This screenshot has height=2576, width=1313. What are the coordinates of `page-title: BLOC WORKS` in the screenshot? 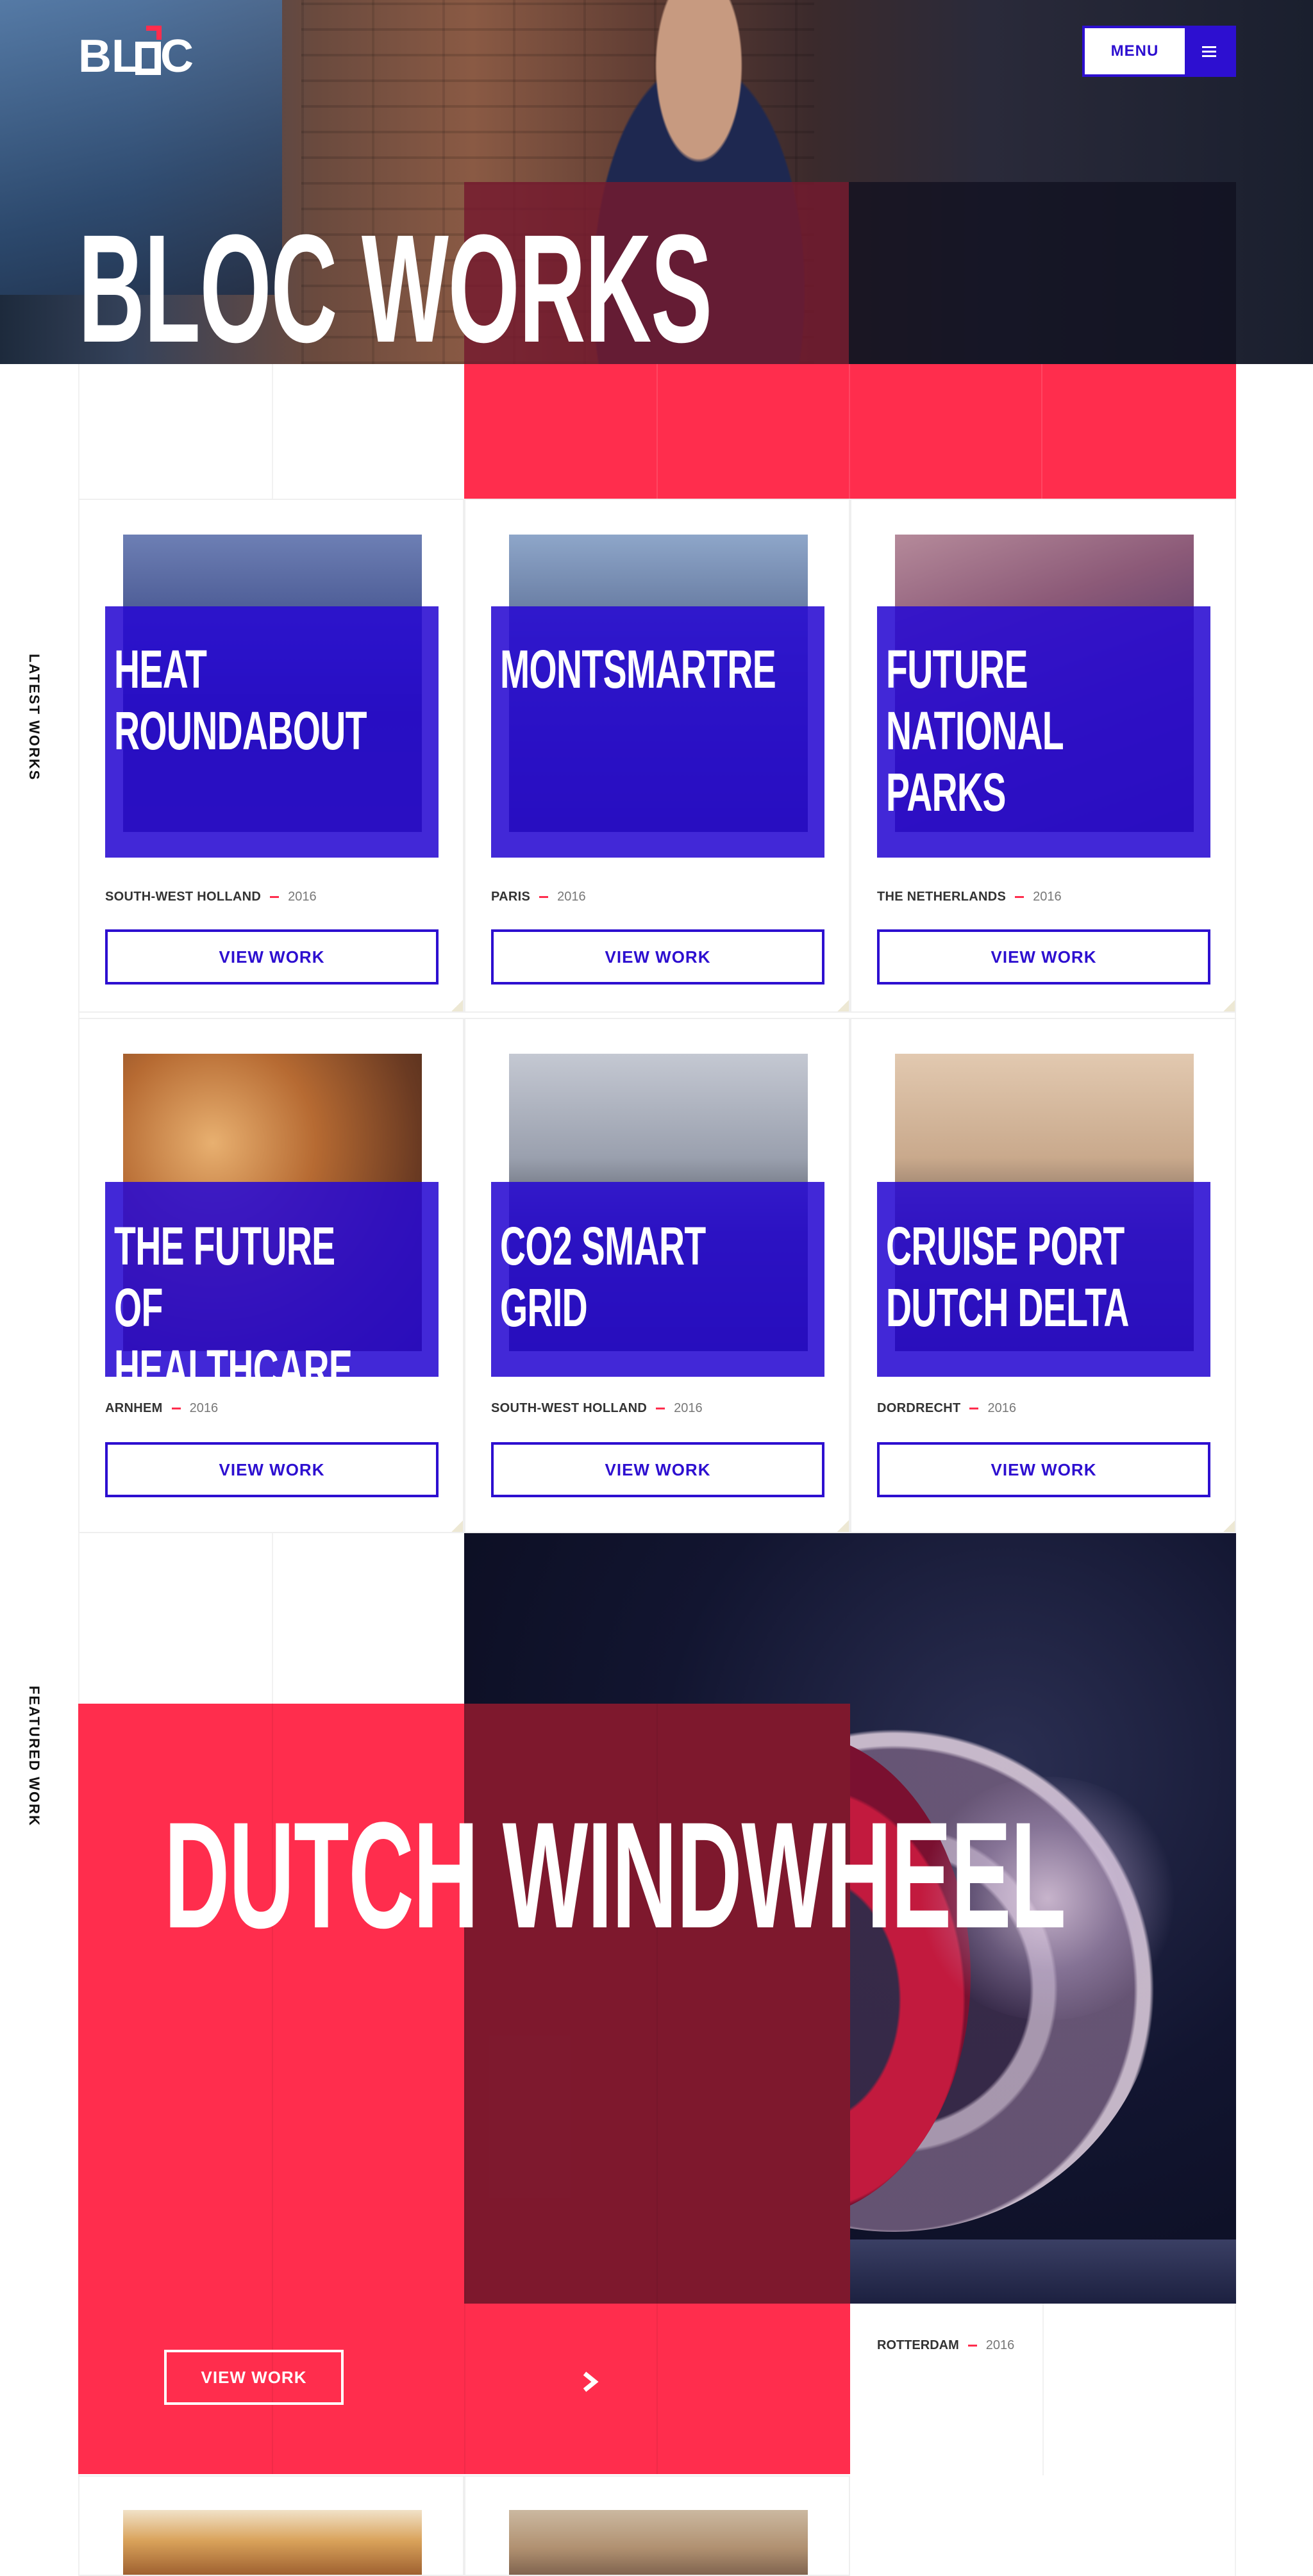 It's located at (395, 288).